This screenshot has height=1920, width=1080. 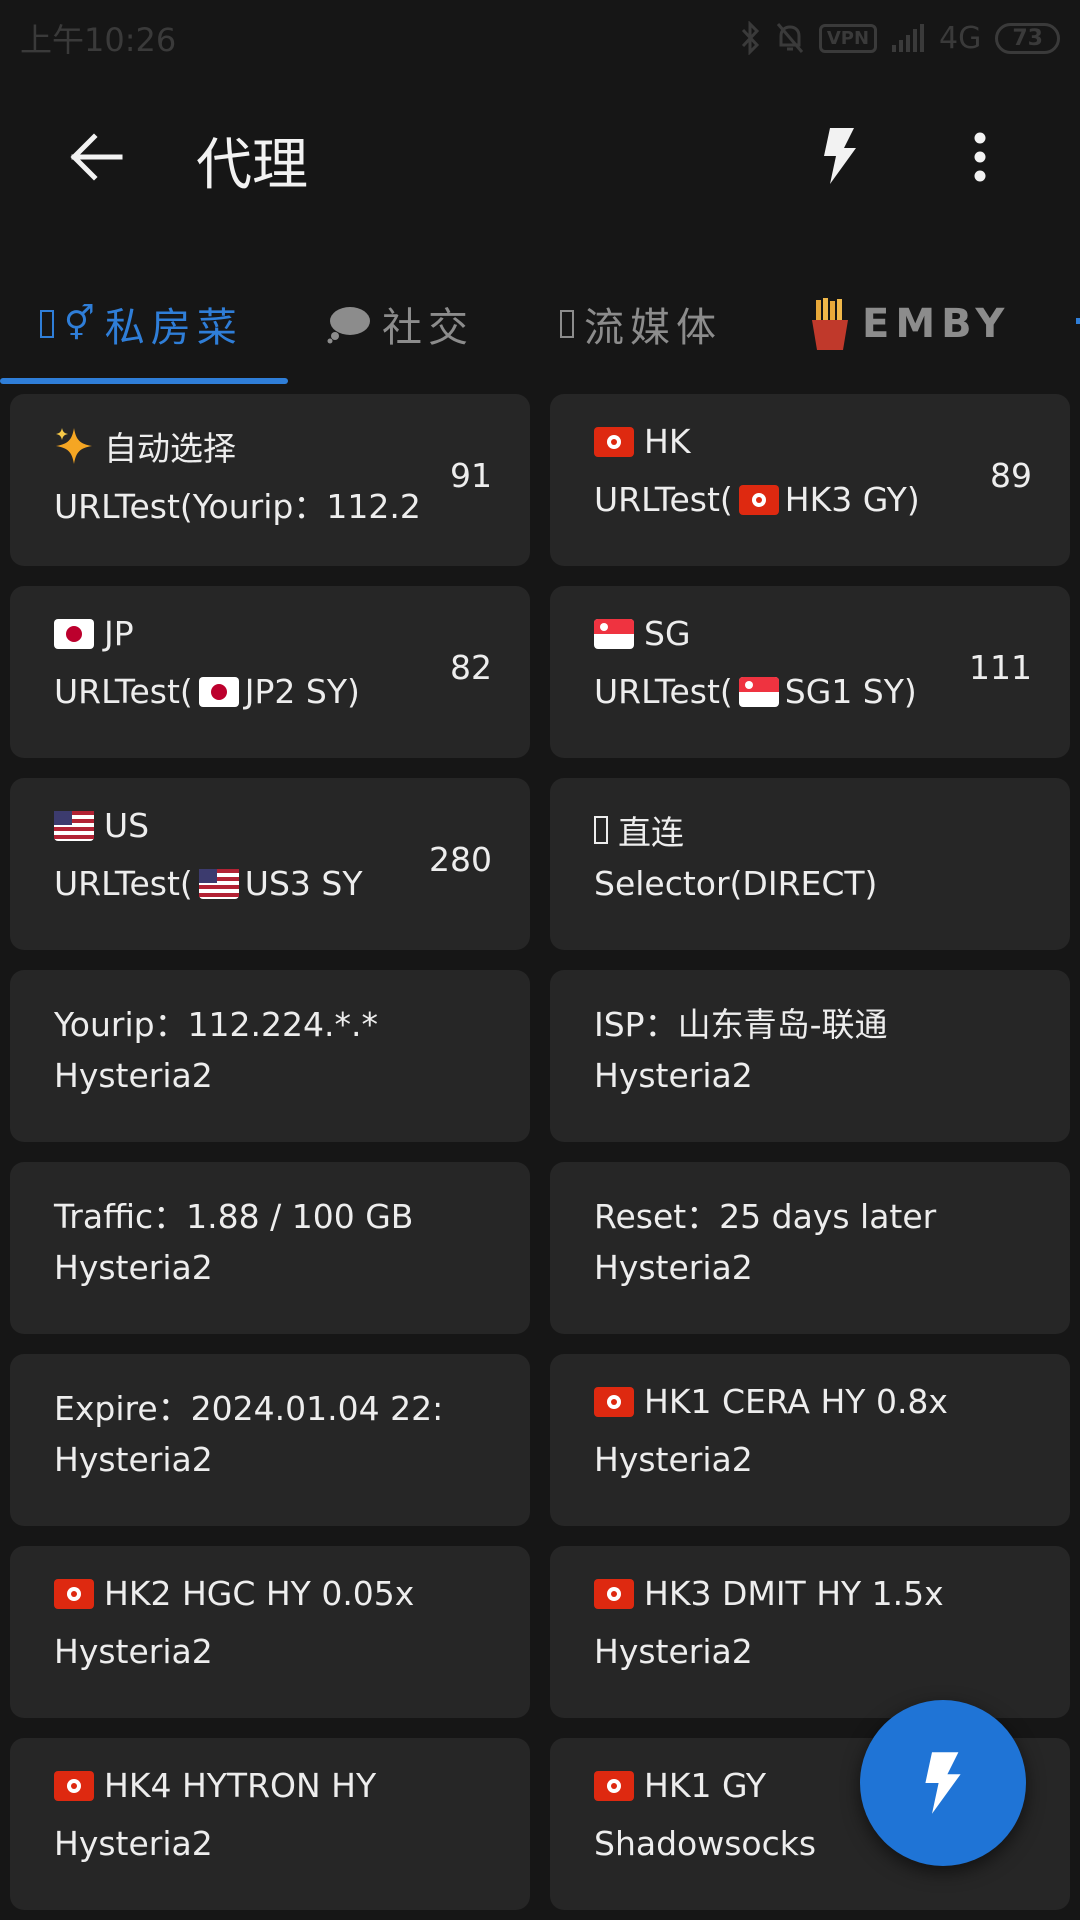 I want to click on tab-streaming: 流媒体, so click(x=641, y=324).